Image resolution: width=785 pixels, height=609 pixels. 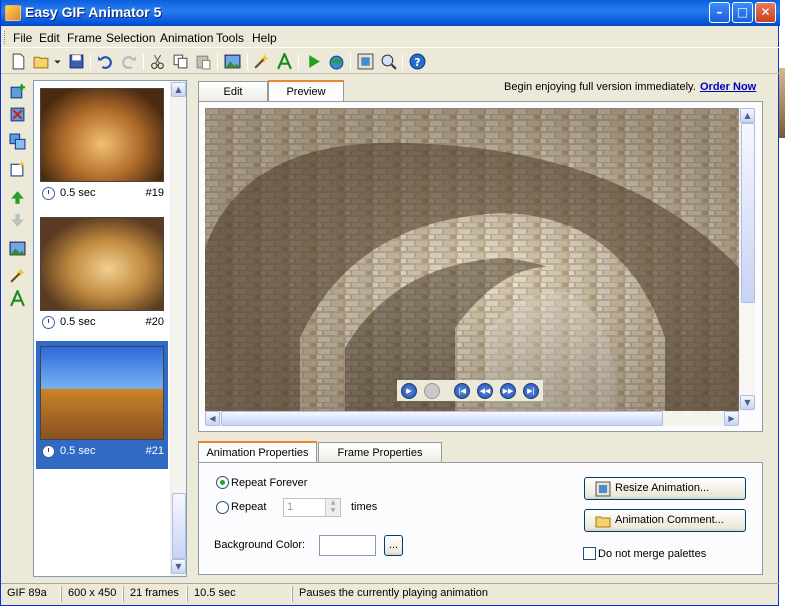 I want to click on stop-icon, so click(x=432, y=391).